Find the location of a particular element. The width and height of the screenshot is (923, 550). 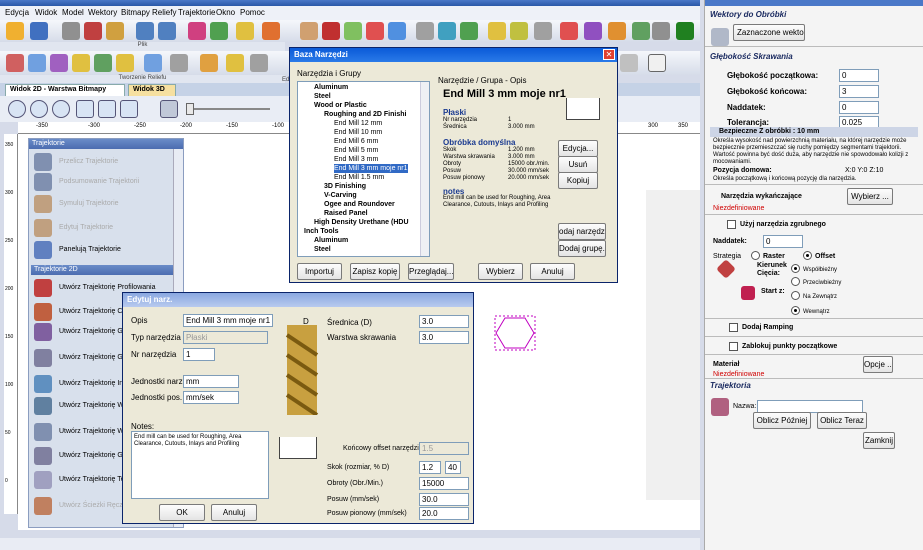

offset-input: 1.5 is located at coordinates (444, 448).